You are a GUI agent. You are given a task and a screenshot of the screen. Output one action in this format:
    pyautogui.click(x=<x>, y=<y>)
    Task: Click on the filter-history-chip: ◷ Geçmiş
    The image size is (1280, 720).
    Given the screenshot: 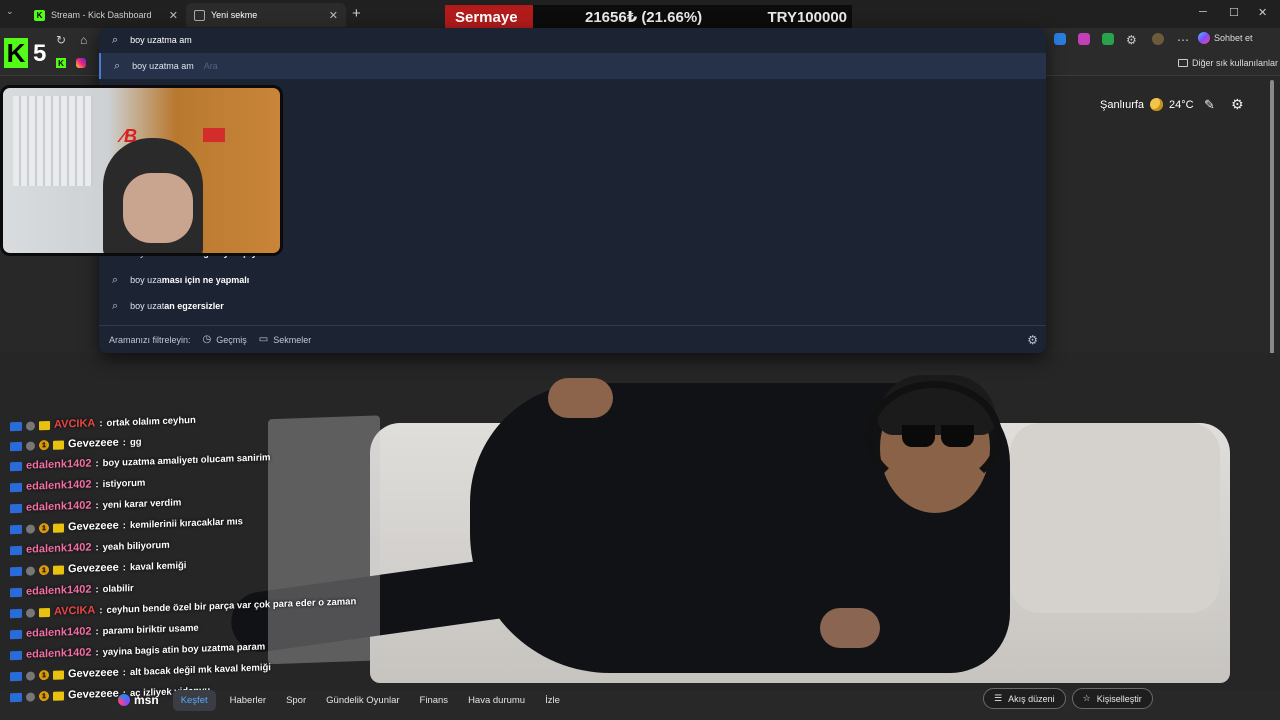 What is the action you would take?
    pyautogui.click(x=225, y=339)
    